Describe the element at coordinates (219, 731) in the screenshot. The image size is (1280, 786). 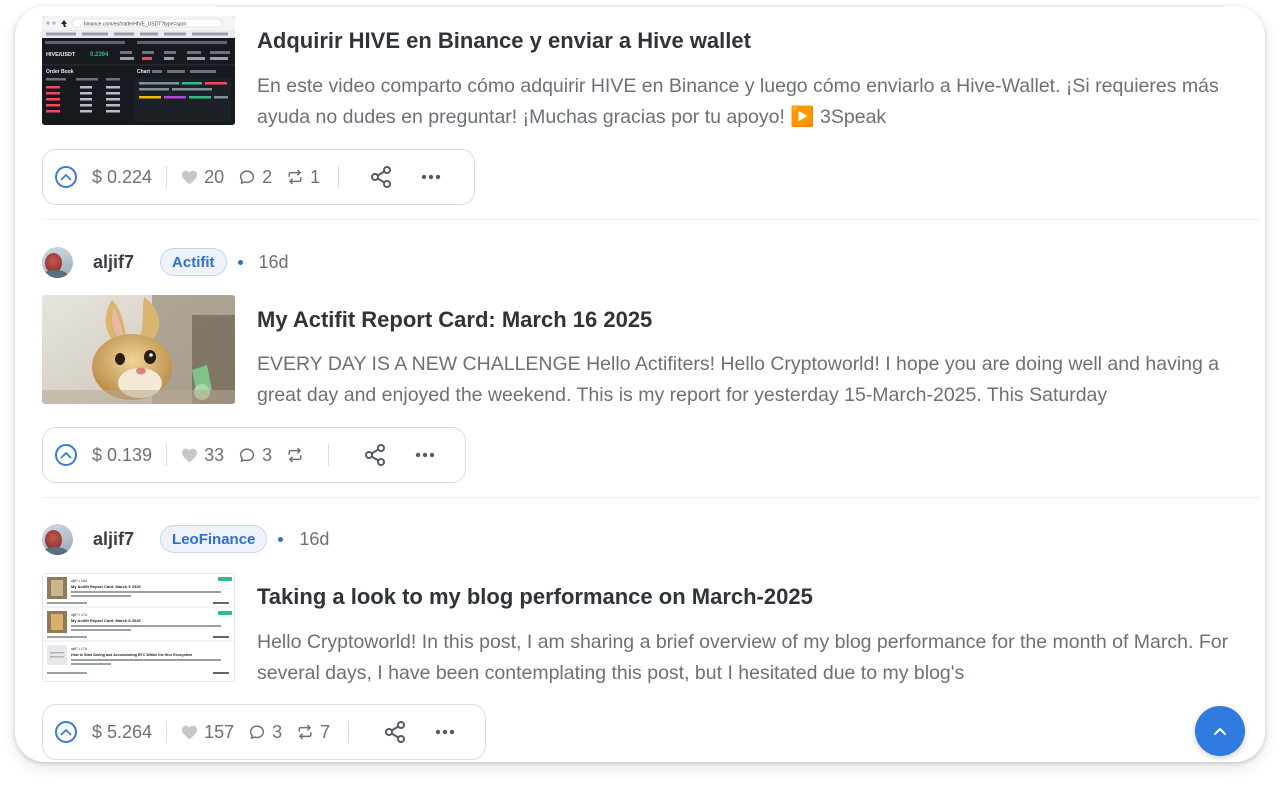
I see `votes-count-text: 157` at that location.